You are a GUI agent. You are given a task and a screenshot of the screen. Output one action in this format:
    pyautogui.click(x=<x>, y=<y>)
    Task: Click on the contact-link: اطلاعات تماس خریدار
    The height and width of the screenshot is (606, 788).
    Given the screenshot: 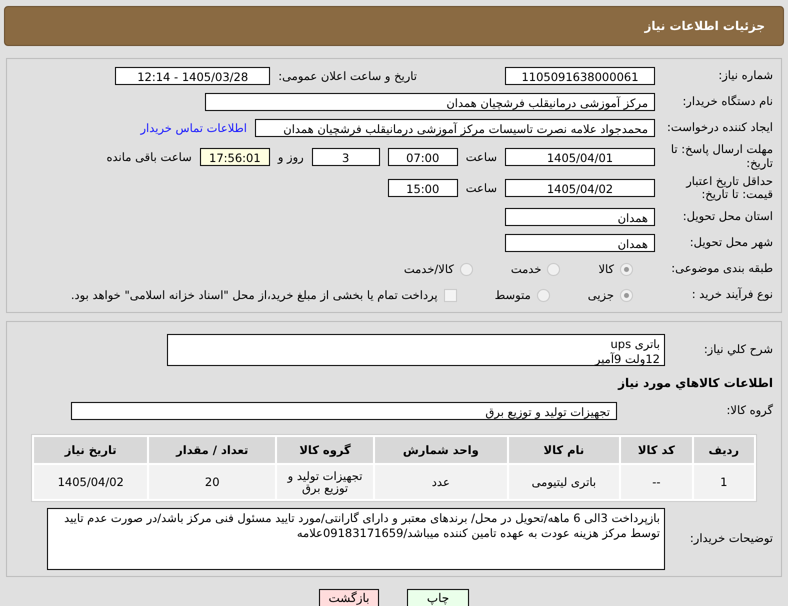 What is the action you would take?
    pyautogui.click(x=193, y=128)
    